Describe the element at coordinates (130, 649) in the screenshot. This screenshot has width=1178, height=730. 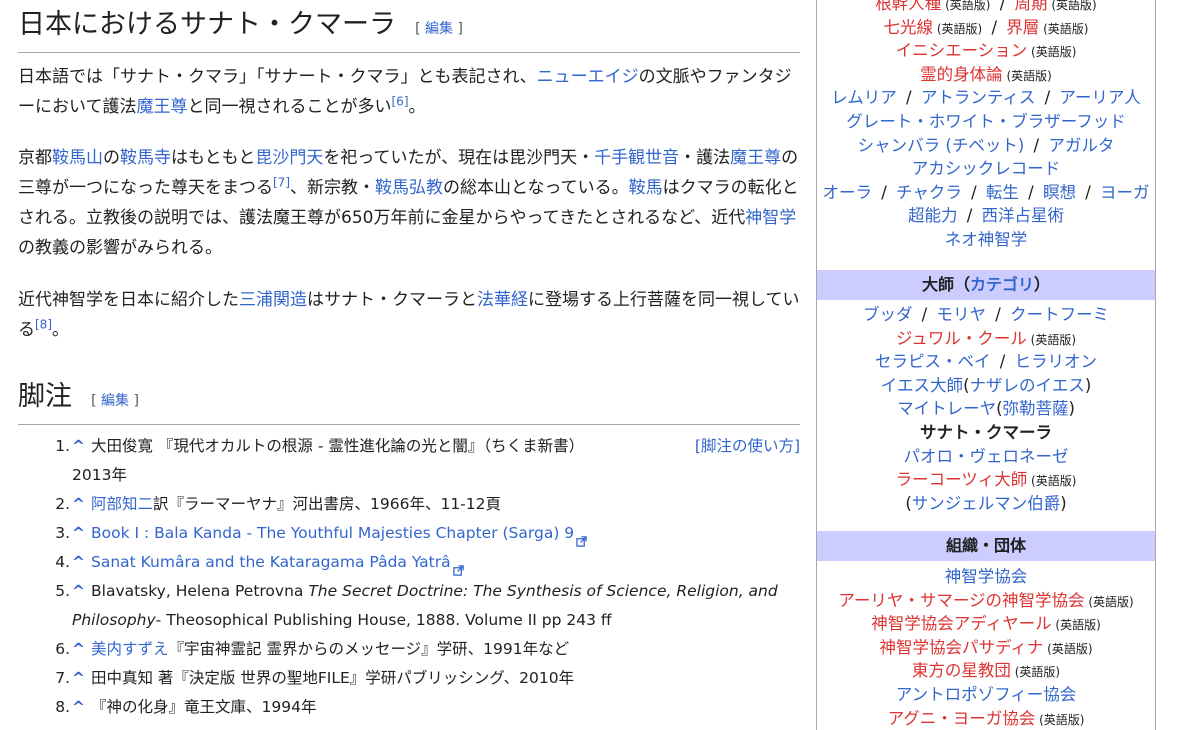
I see `footnote-link: 美内すずえ` at that location.